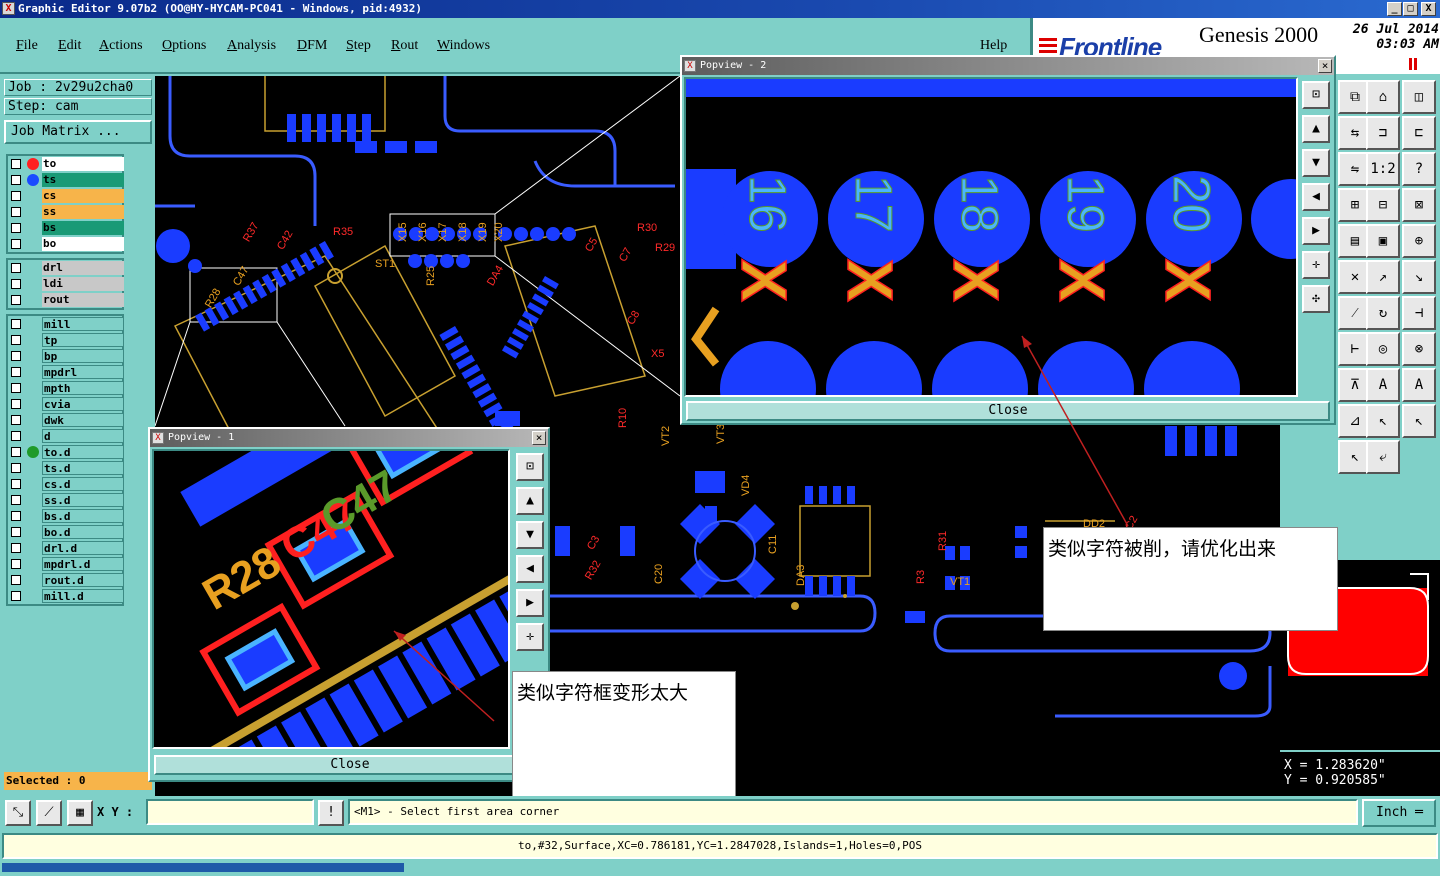  Describe the element at coordinates (83, 356) in the screenshot. I see `layer-name: bp` at that location.